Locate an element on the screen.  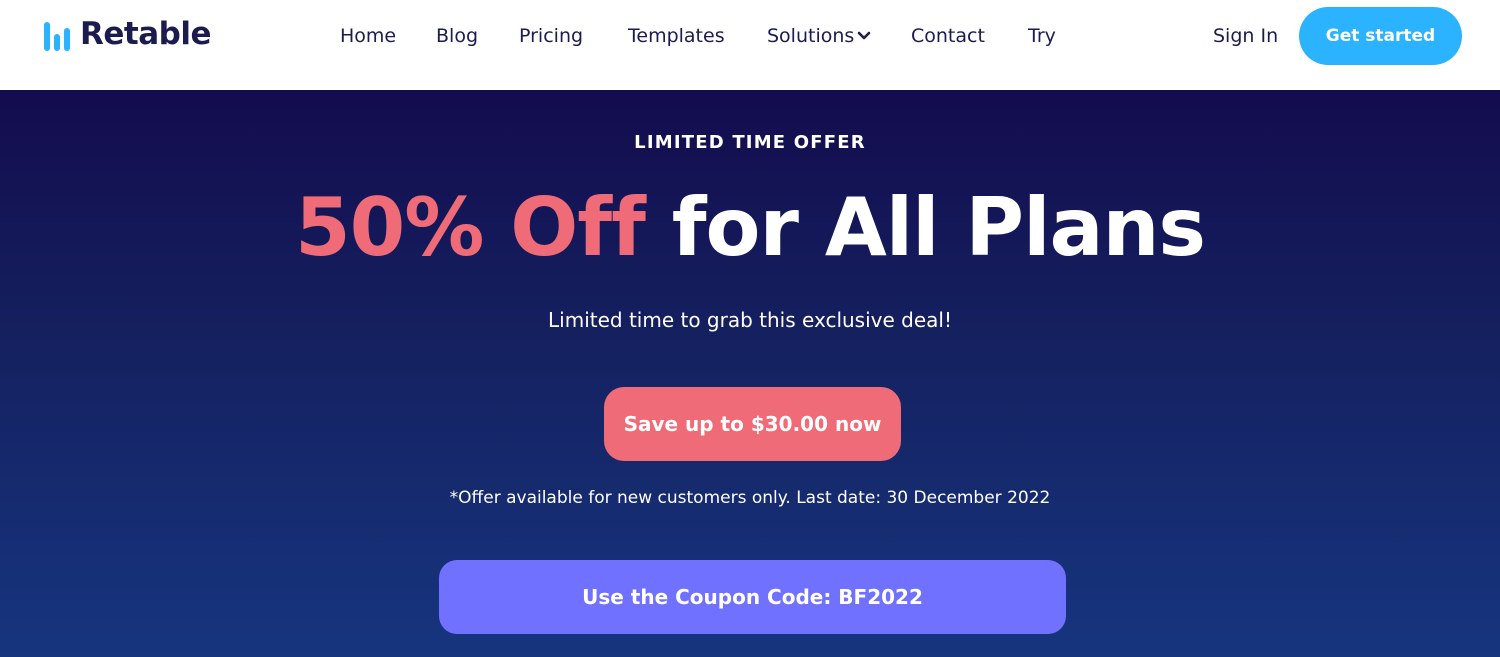
sign-in-link: Sign In is located at coordinates (1245, 36).